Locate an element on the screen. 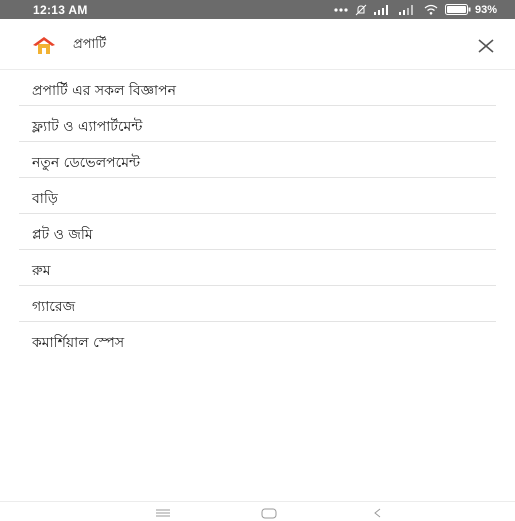  page-title: প্রপার্টি is located at coordinates (90, 44).